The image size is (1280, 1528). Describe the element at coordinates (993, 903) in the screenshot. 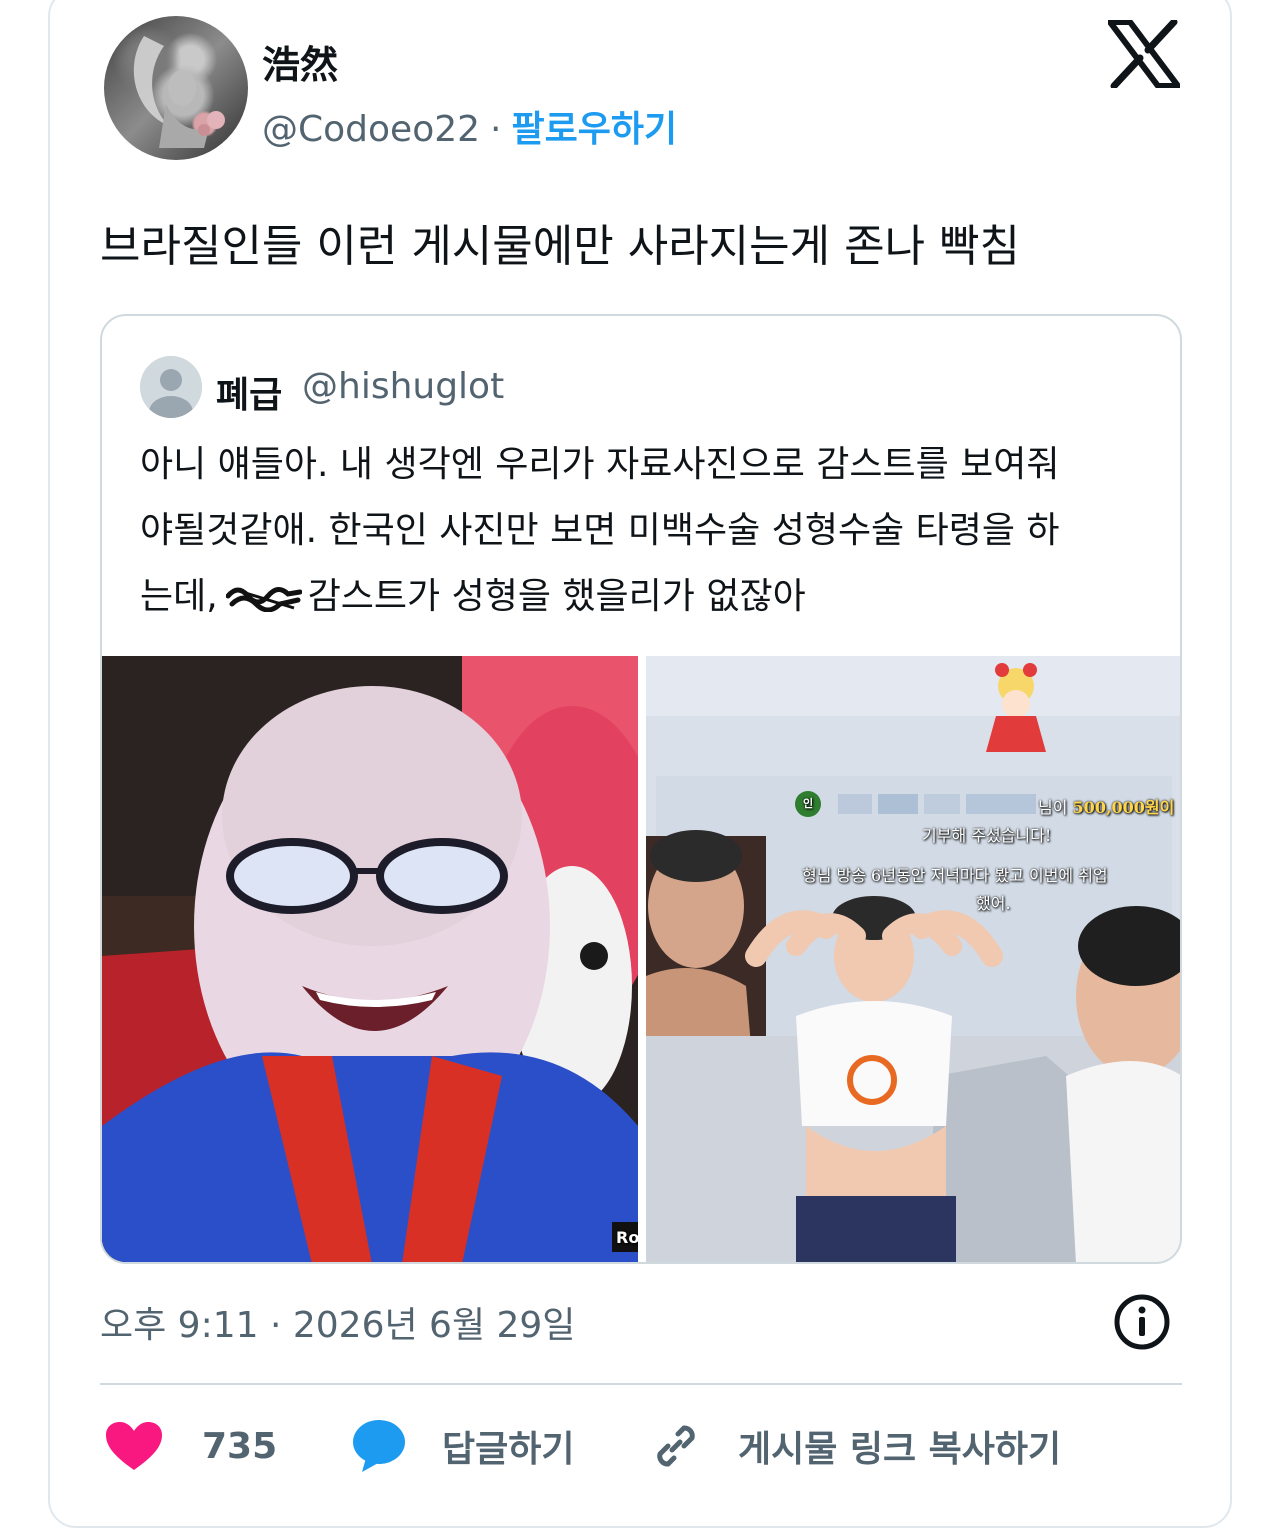

I see `donation-line4: 했어.` at that location.